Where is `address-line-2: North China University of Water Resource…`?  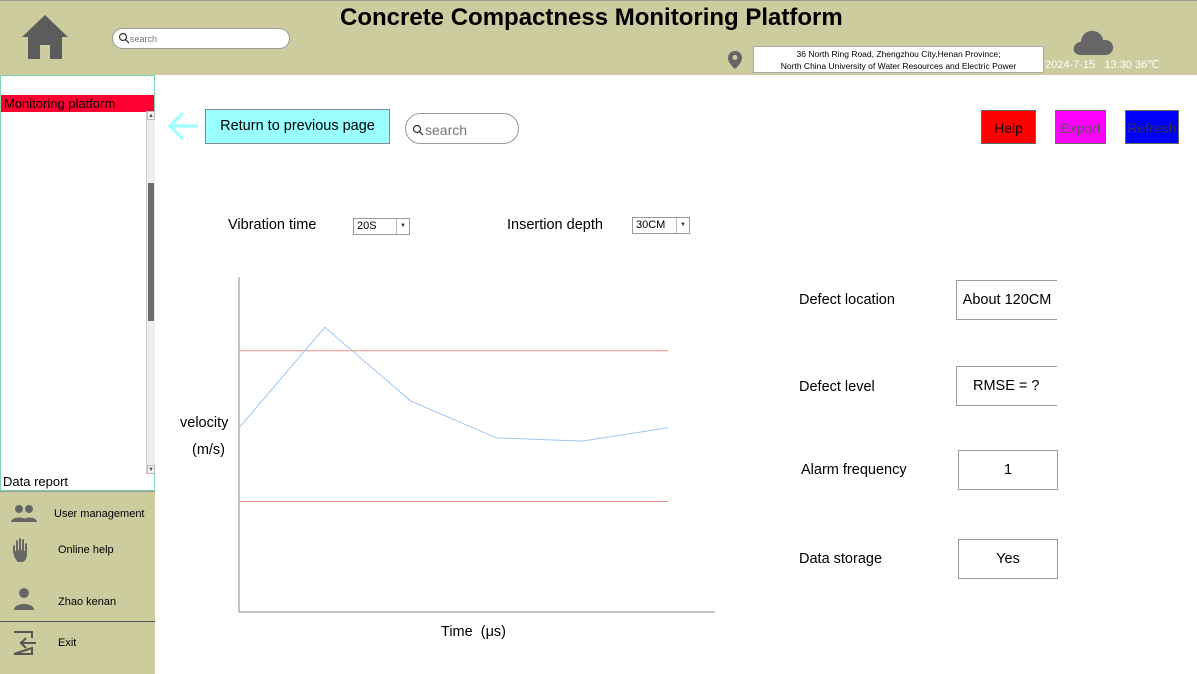 address-line-2: North China University of Water Resource… is located at coordinates (898, 66).